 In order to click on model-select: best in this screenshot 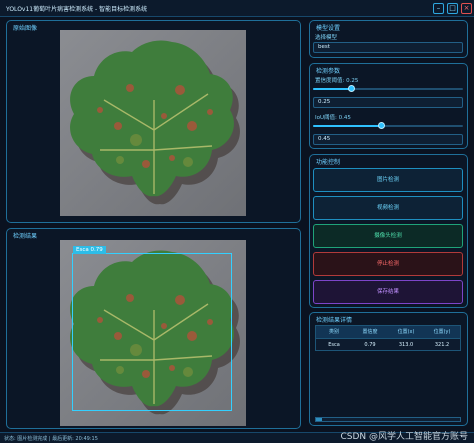, I will do `click(388, 47)`.